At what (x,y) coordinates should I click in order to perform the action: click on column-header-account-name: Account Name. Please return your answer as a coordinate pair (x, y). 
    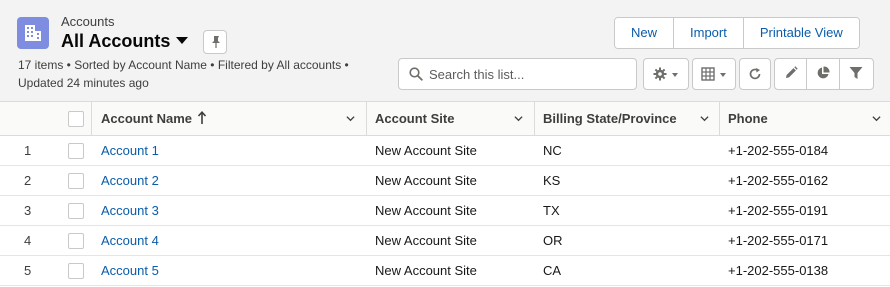
    Looking at the image, I should click on (146, 118).